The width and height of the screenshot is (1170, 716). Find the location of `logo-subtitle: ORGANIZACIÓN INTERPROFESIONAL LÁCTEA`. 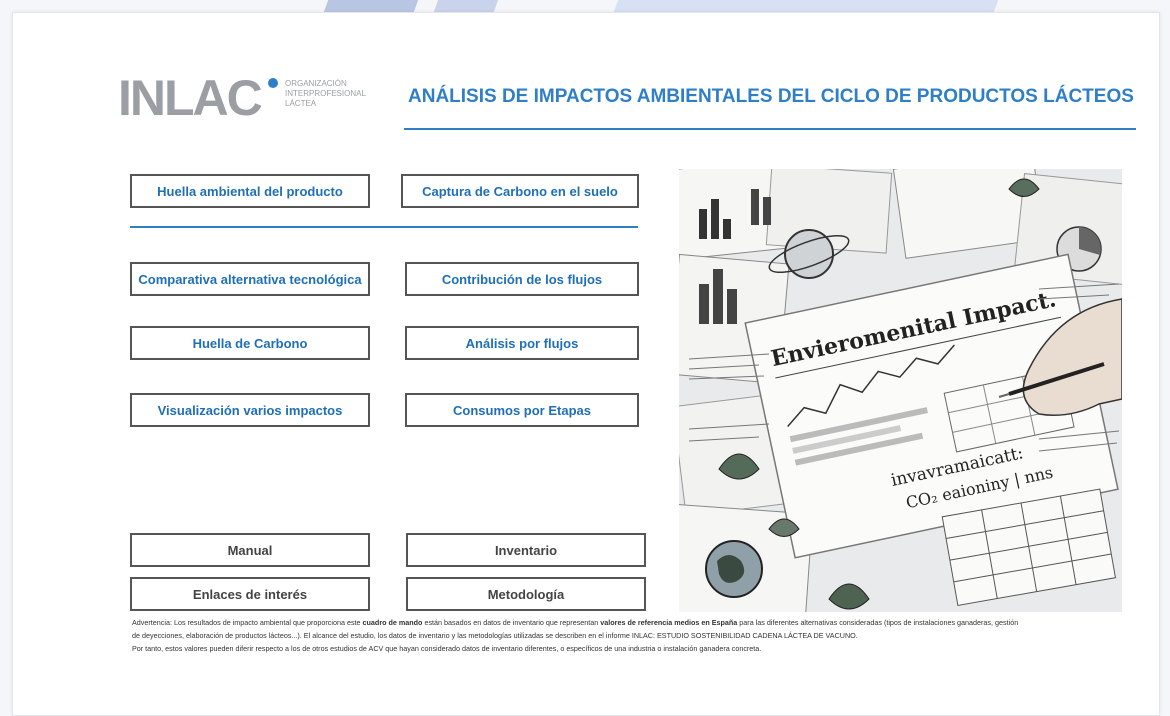

logo-subtitle: ORGANIZACIÓN INTERPROFESIONAL LÁCTEA is located at coordinates (335, 94).